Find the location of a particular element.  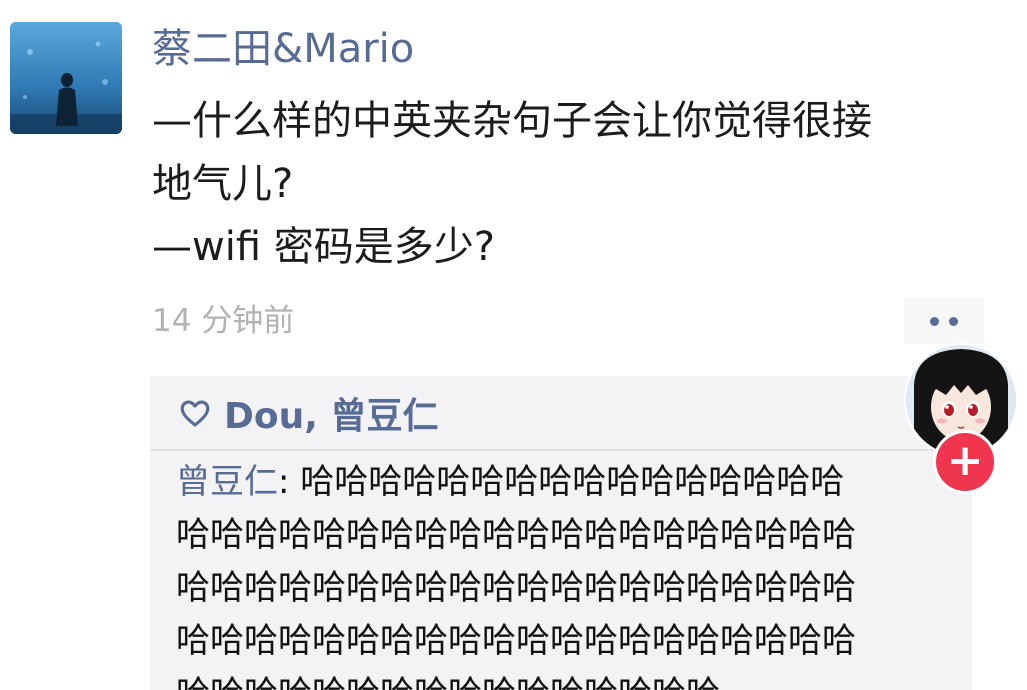

author-avatar-image is located at coordinates (66, 78).